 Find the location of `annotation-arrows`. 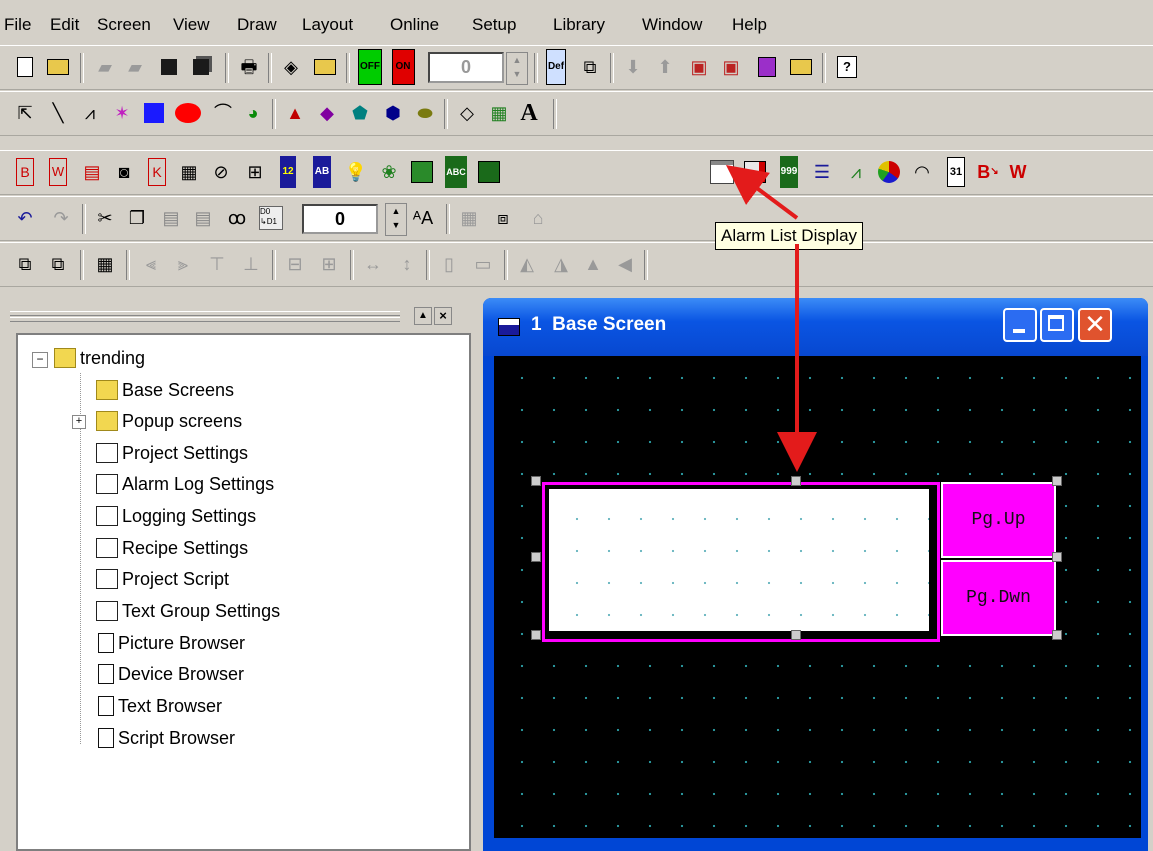

annotation-arrows is located at coordinates (771, 318).